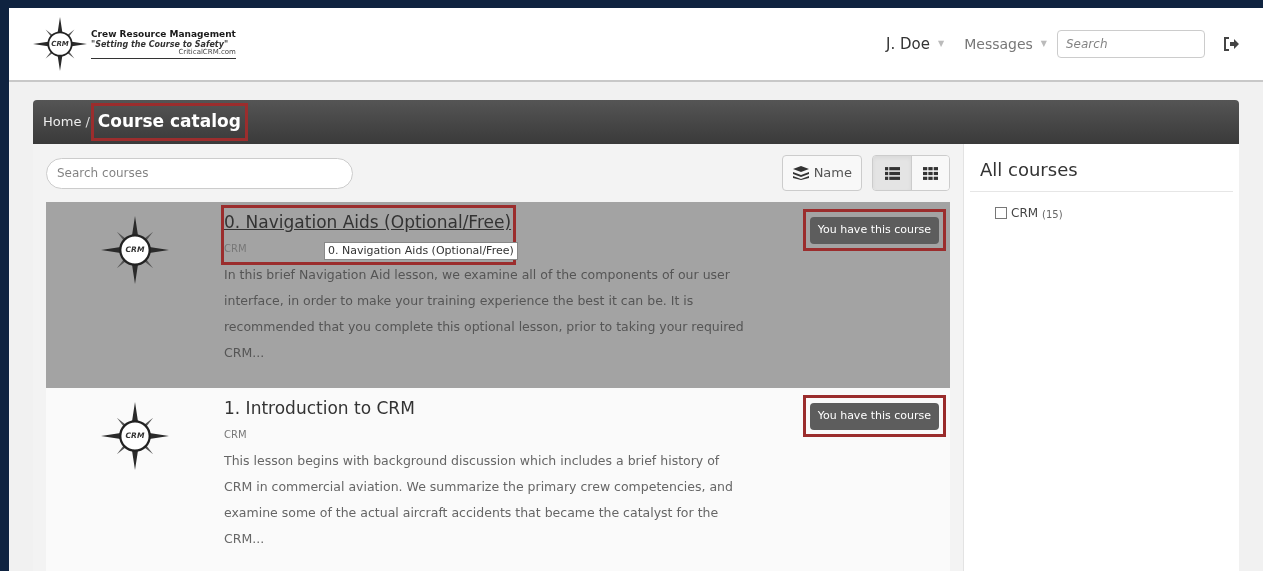 The height and width of the screenshot is (571, 1263). I want to click on list-icon, so click(892, 173).